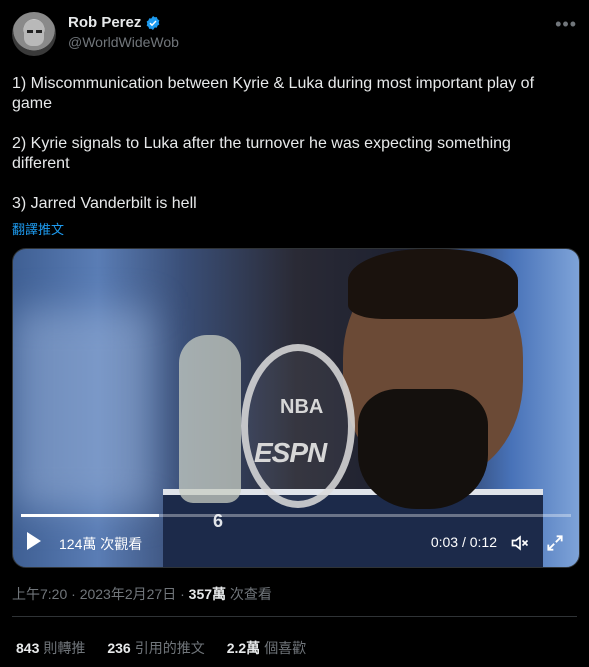 The width and height of the screenshot is (589, 667). I want to click on video-progress-bar, so click(296, 515).